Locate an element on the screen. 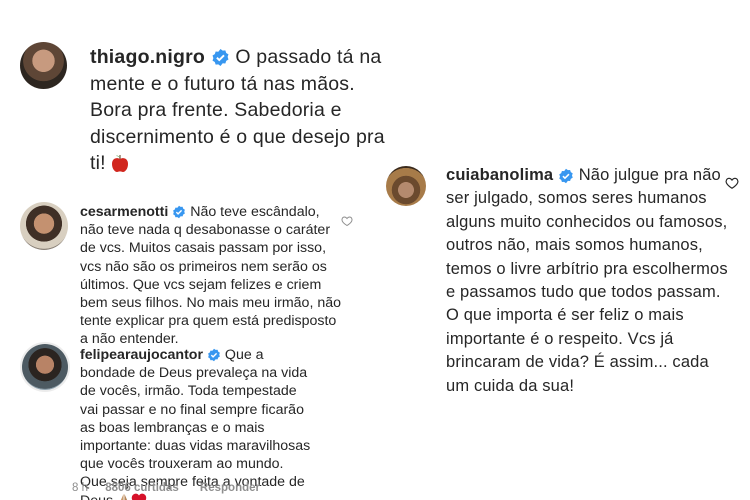  username-thiago: thiago.nigro is located at coordinates (147, 57).